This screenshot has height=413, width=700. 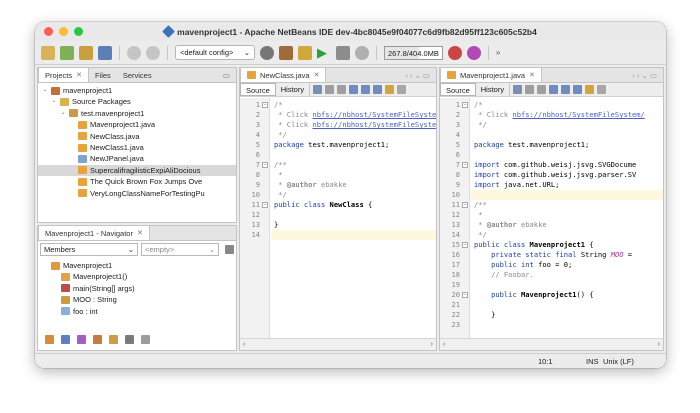 I want to click on filter-static-icon, so click(x=81, y=339).